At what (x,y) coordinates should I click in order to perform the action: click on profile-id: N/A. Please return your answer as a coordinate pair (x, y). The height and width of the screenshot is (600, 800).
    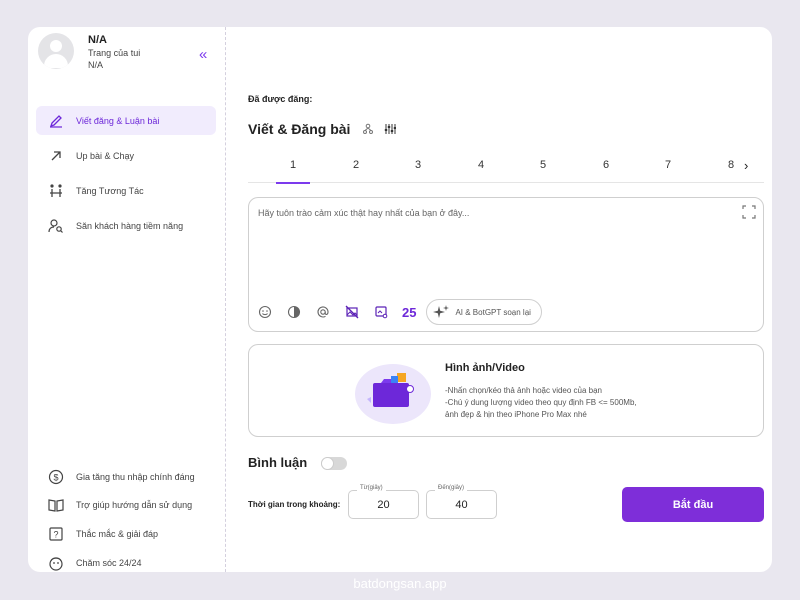
    Looking at the image, I should click on (96, 65).